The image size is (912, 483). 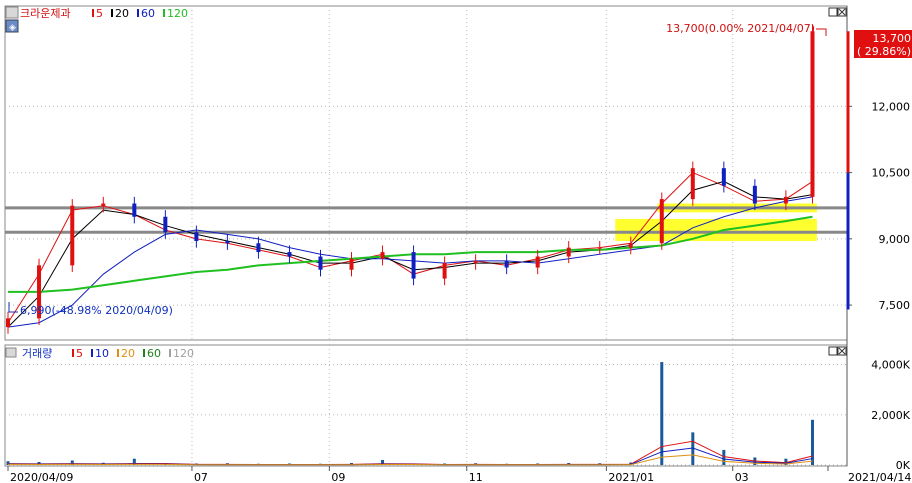 I want to click on highlight-zone, so click(x=716, y=230).